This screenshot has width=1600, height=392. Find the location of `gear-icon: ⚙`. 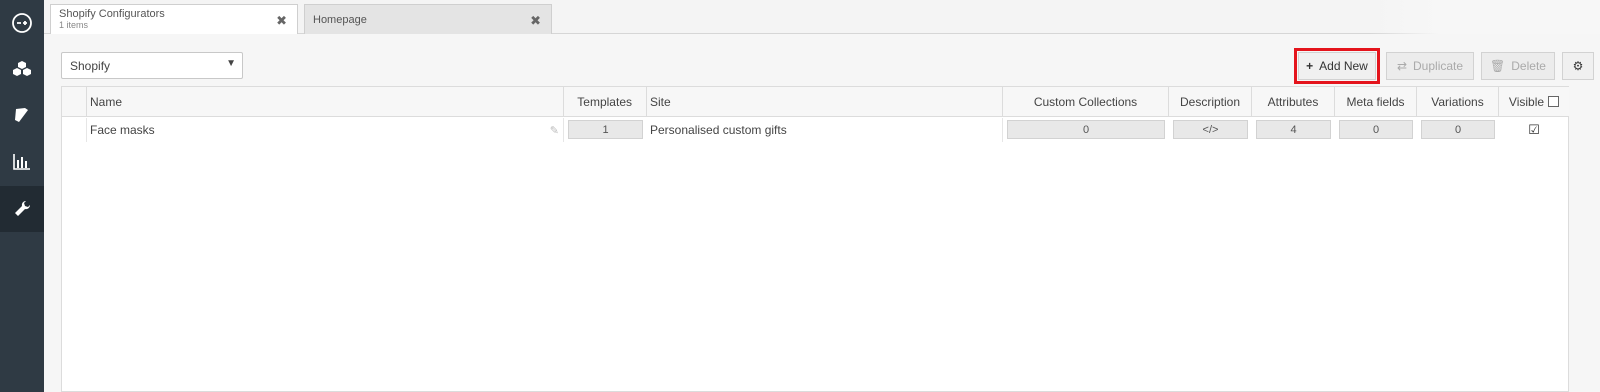

gear-icon: ⚙ is located at coordinates (1578, 66).